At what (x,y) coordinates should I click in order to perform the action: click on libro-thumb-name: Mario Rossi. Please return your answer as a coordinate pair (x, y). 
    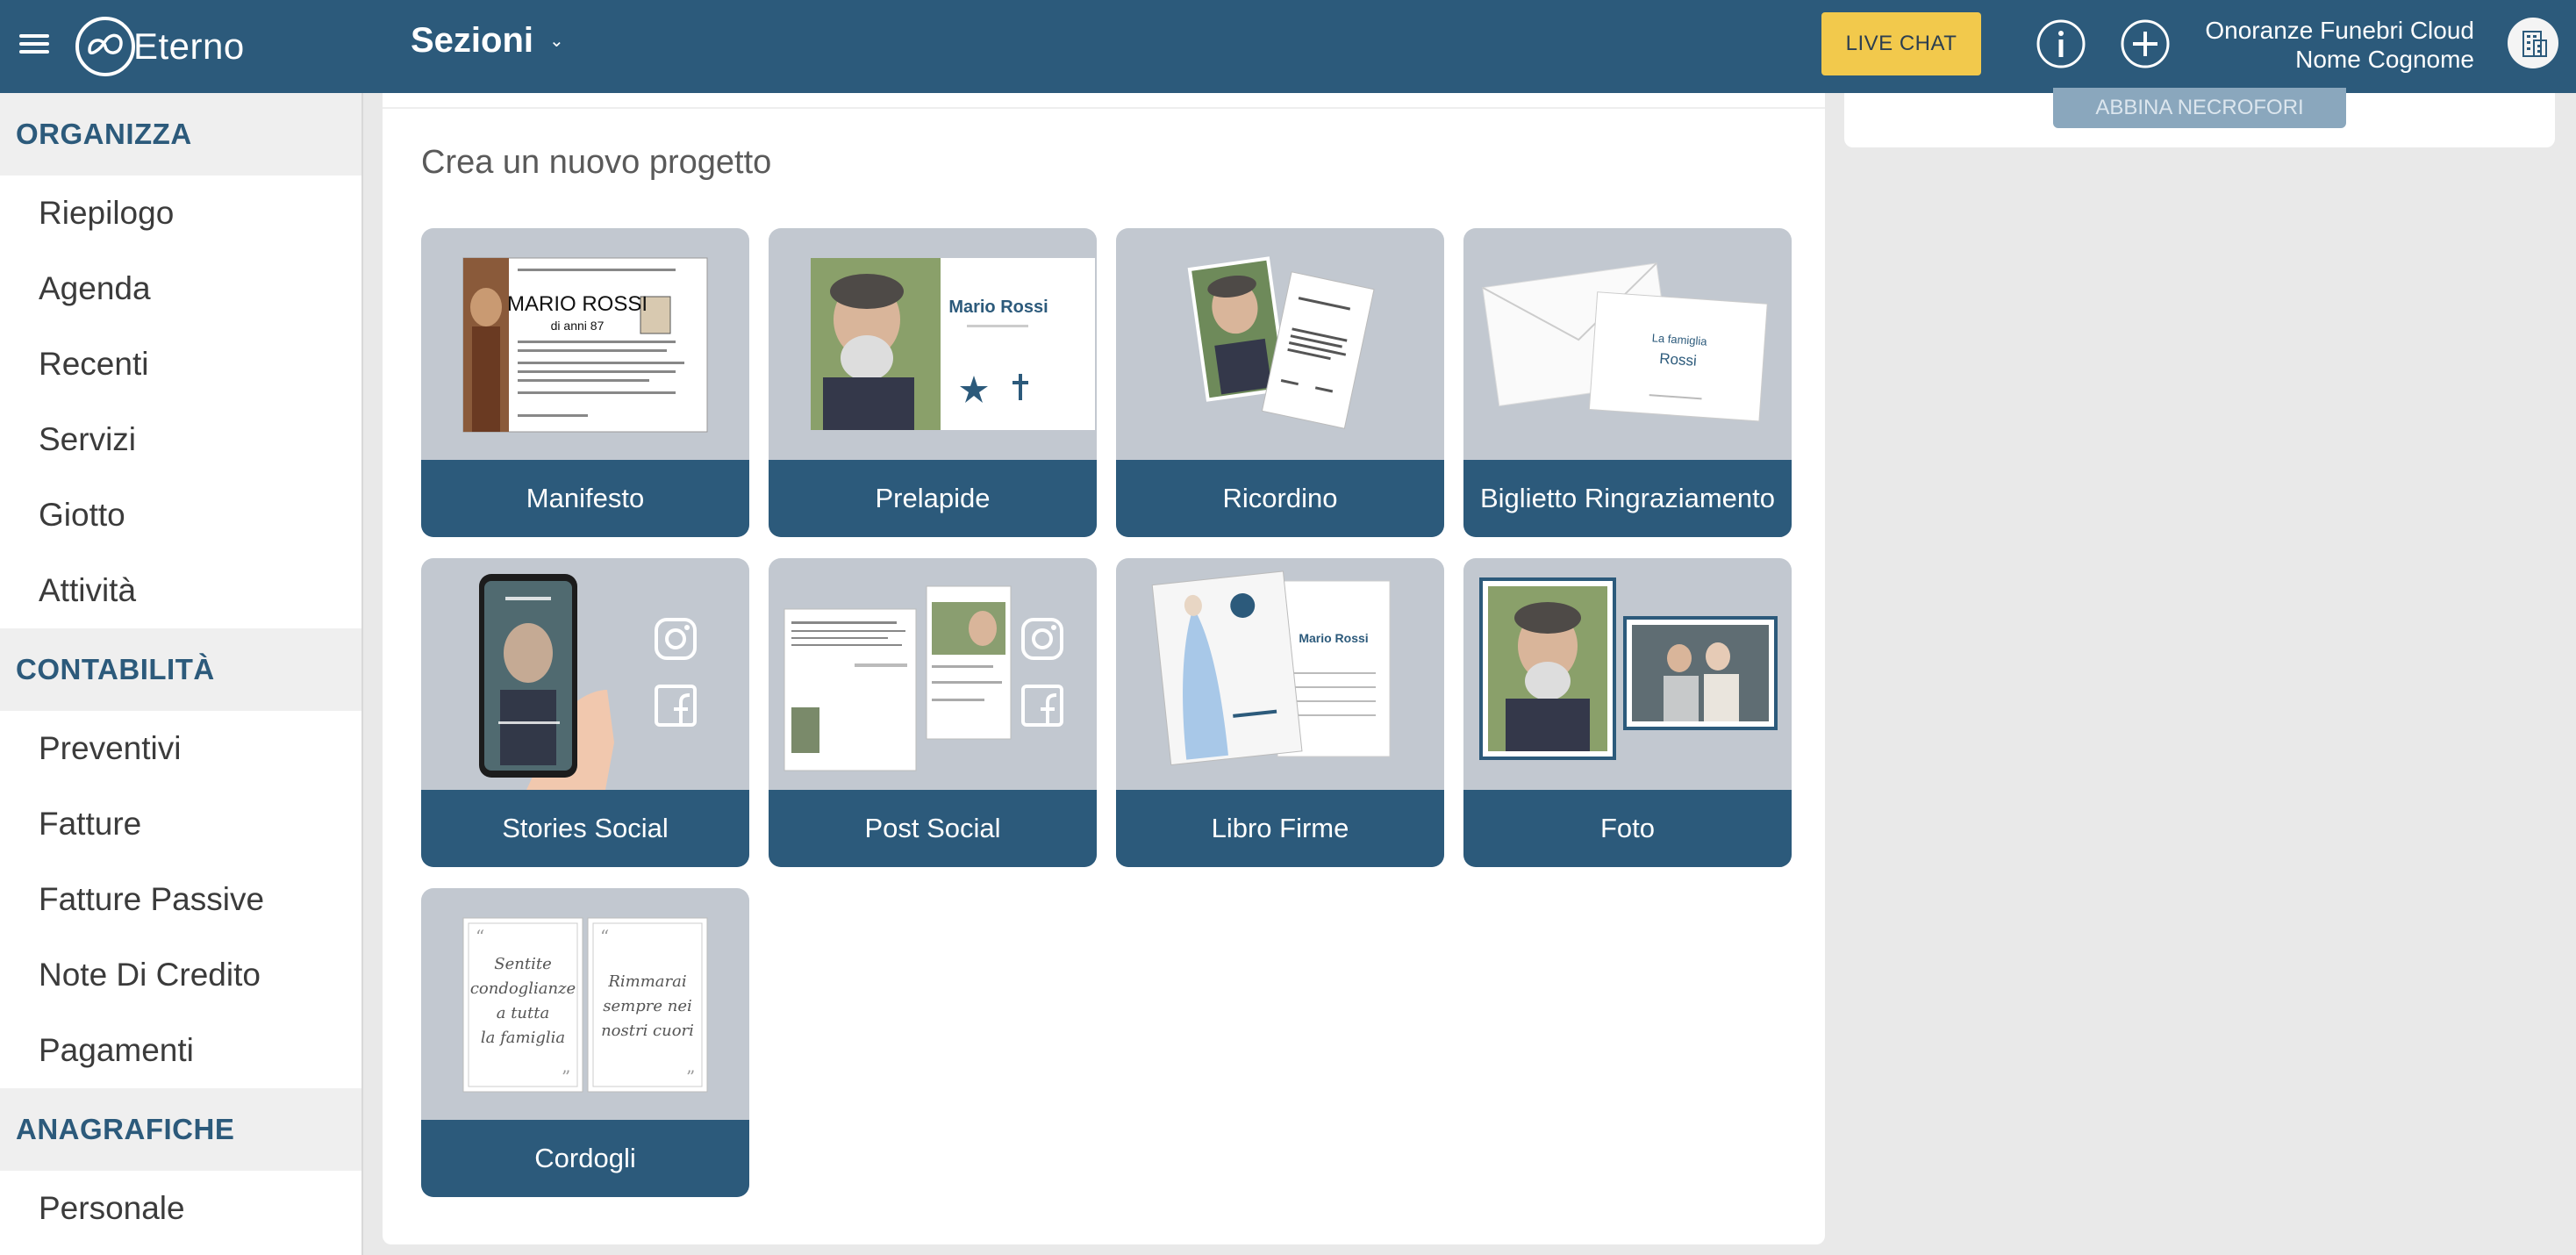
    Looking at the image, I should click on (1333, 638).